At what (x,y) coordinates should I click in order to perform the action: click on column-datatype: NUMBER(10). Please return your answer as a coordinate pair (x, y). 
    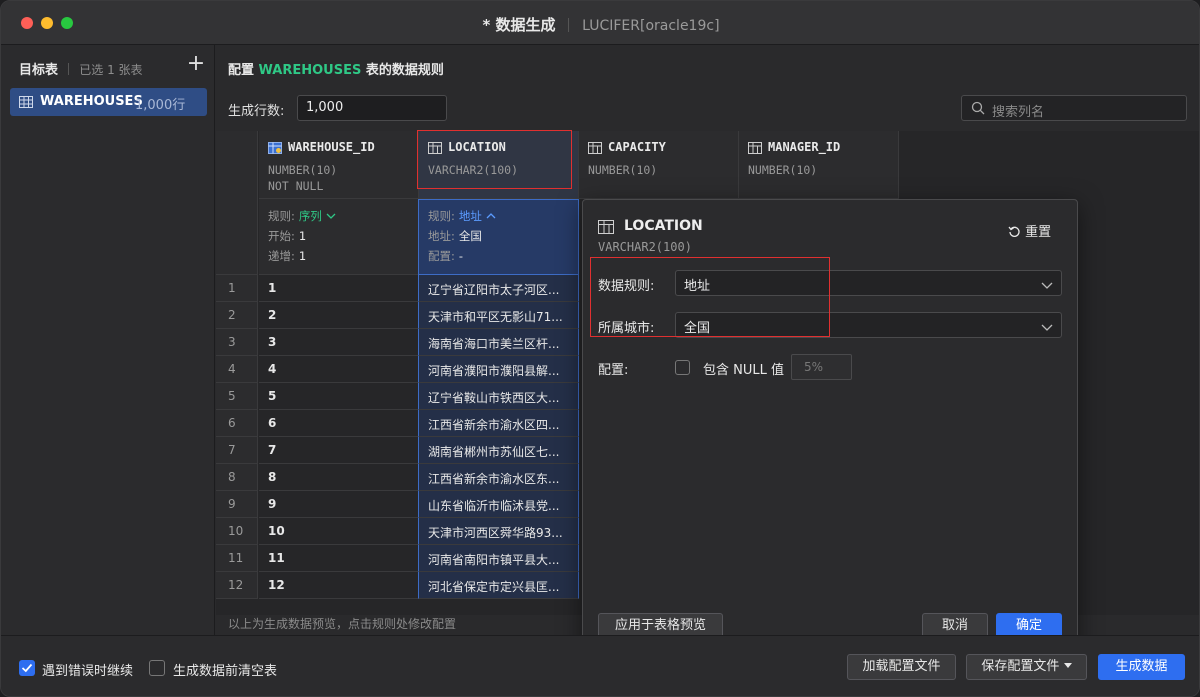
    Looking at the image, I should click on (623, 170).